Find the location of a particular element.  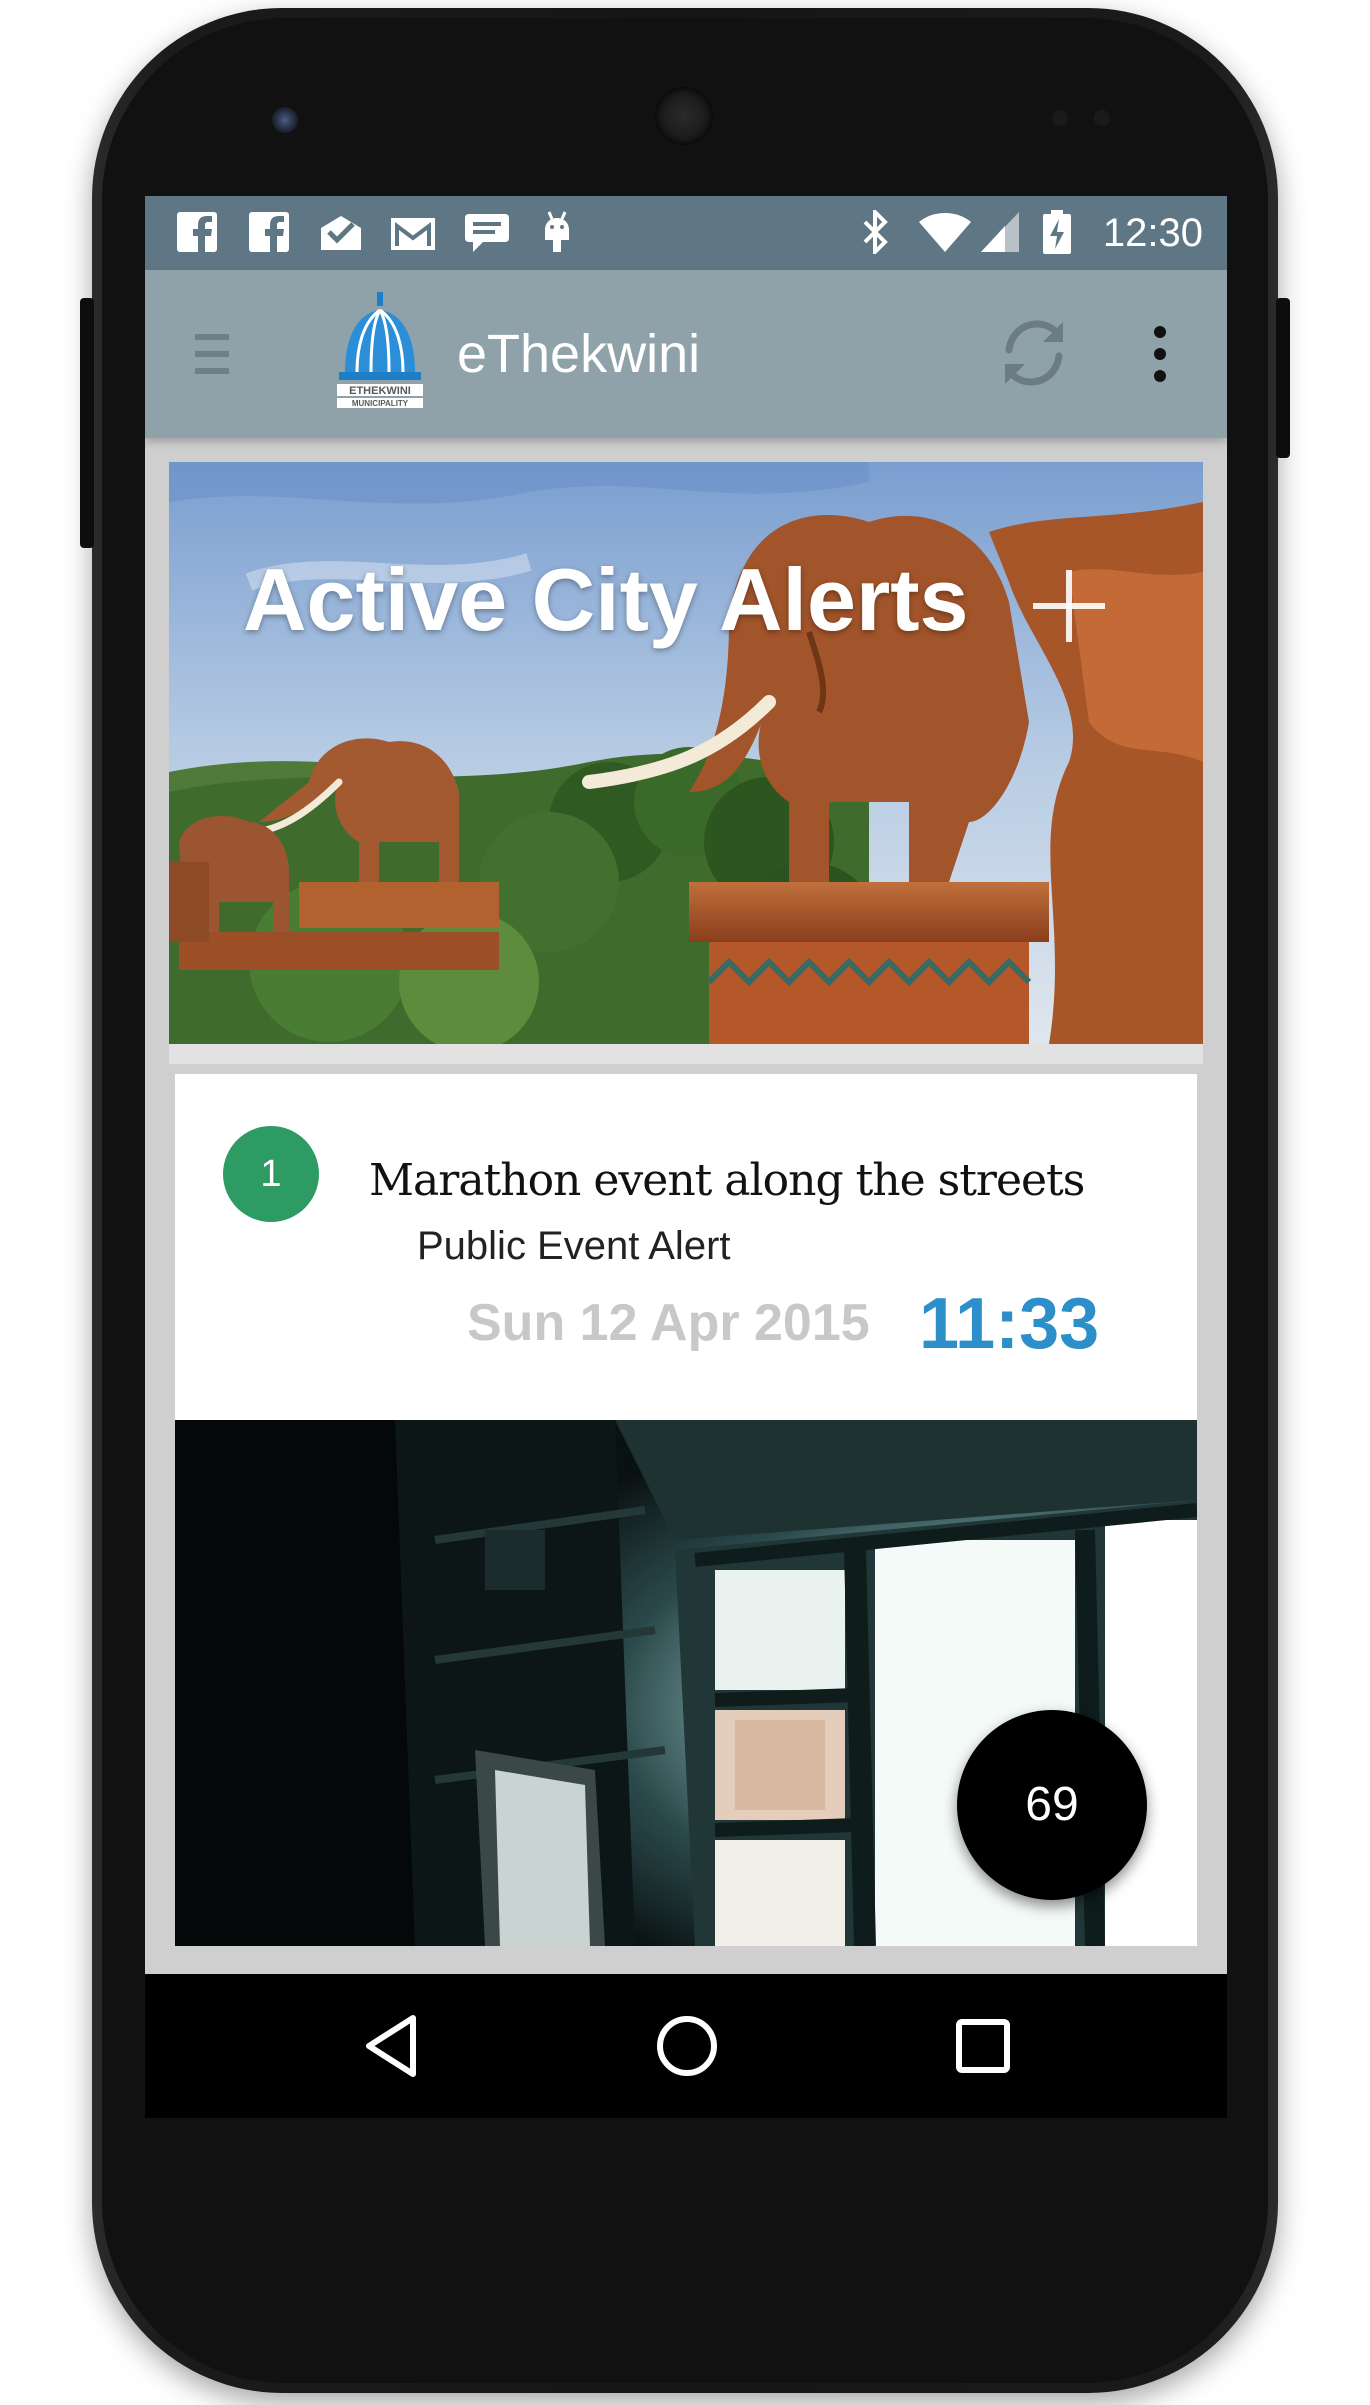

more-vert-icon is located at coordinates (1160, 354).